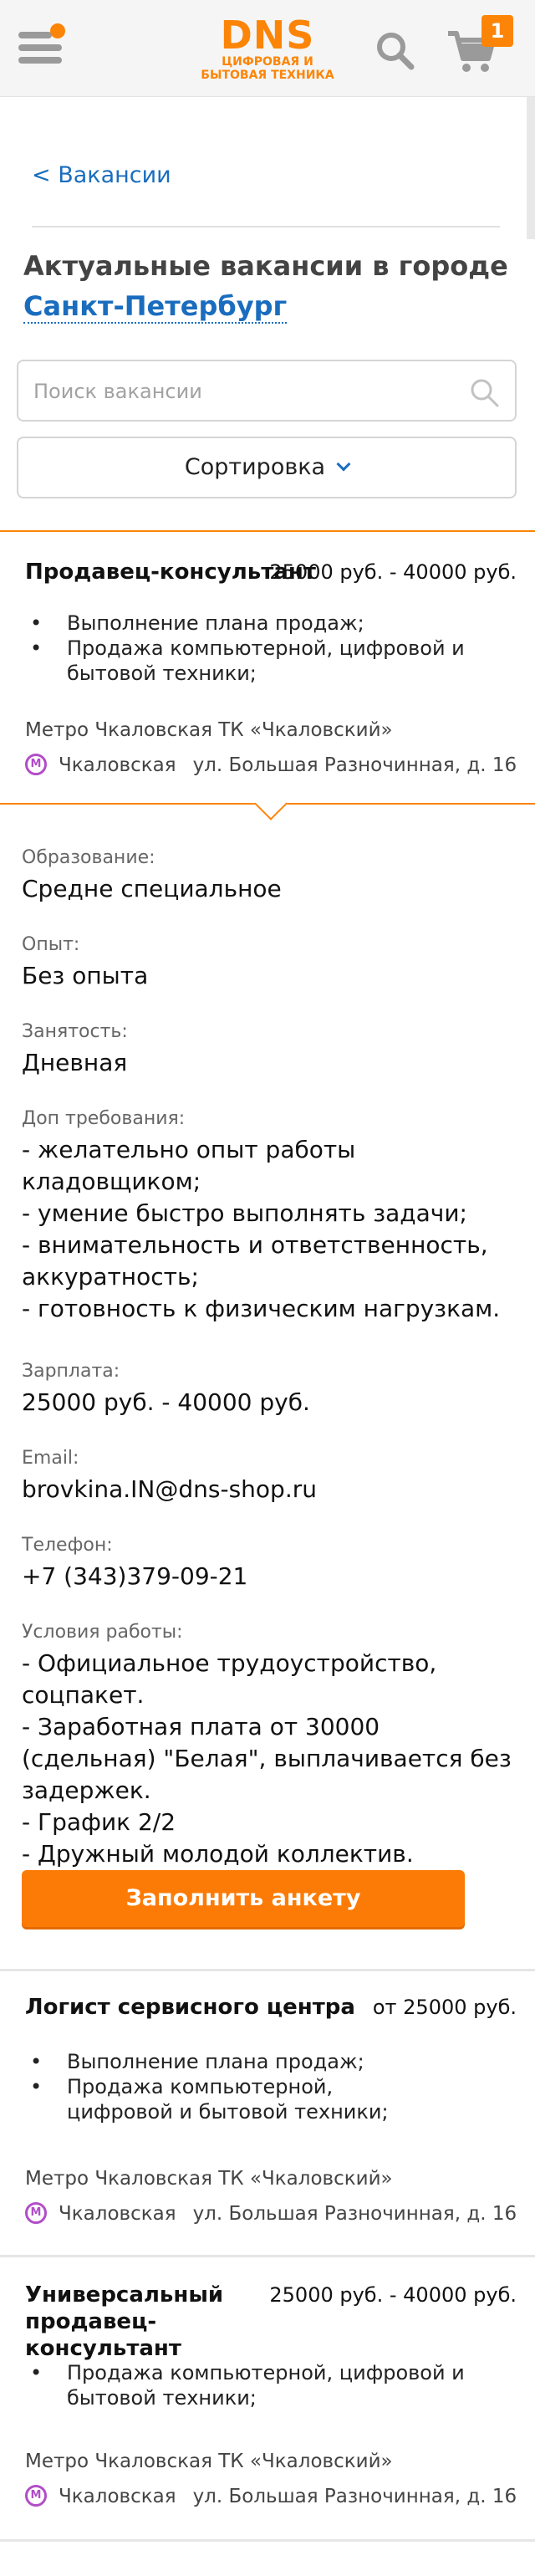 Image resolution: width=535 pixels, height=2576 pixels. Describe the element at coordinates (242, 391) in the screenshot. I see `vacancy-search-input` at that location.